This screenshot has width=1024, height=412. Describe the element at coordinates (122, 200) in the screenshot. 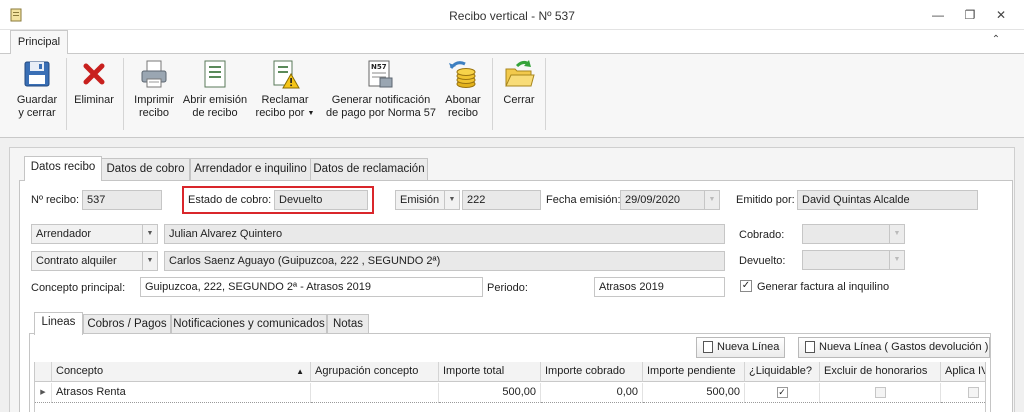

I see `receipt-number-field: 537` at that location.